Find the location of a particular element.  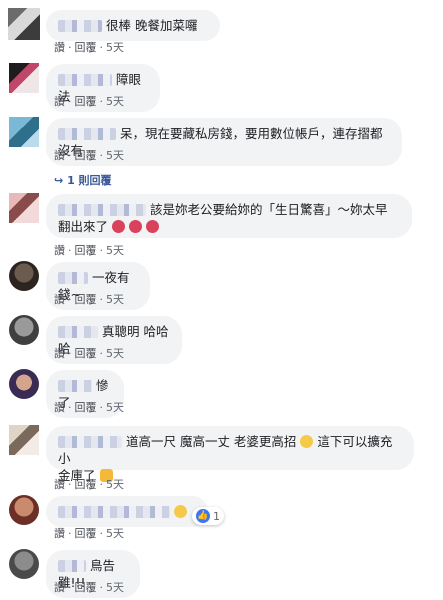

comment-bubble: 很棒 晚餐加菜囉 is located at coordinates (133, 25).